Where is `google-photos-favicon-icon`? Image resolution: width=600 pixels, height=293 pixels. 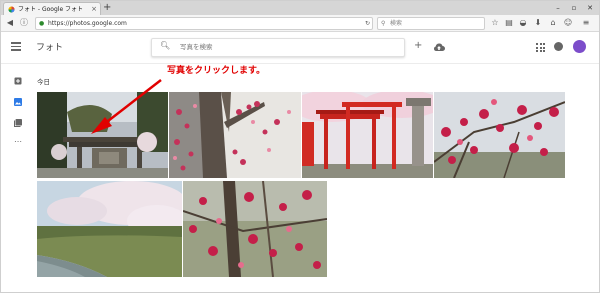 google-photos-favicon-icon is located at coordinates (11, 9).